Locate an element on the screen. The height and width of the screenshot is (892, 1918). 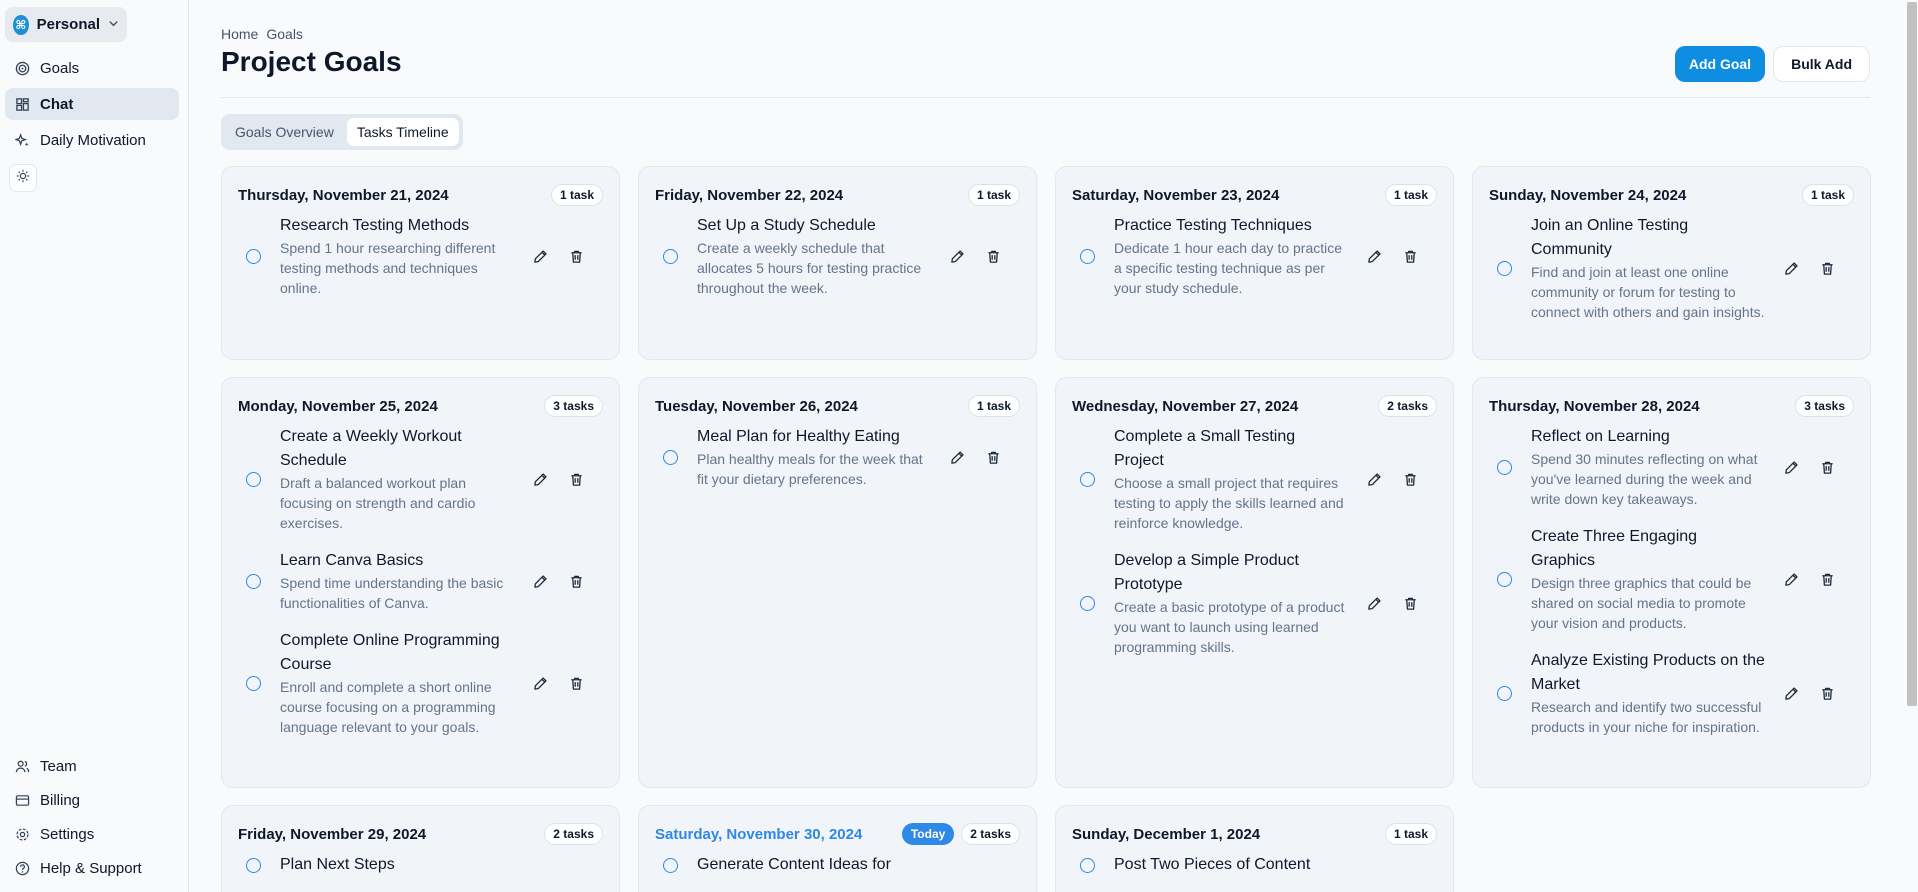
workspace-logo-icon: ⌘ is located at coordinates (21, 24).